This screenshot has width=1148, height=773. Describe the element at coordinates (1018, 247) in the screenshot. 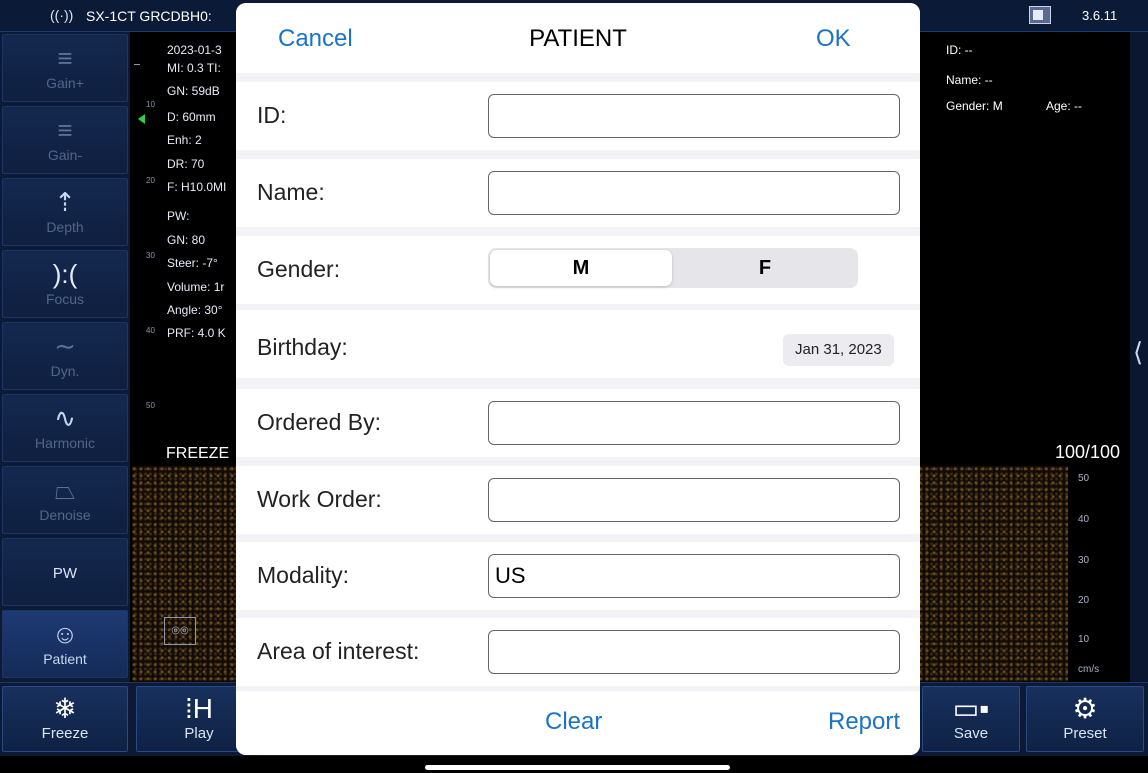

I see `ultrasound-image-right` at that location.